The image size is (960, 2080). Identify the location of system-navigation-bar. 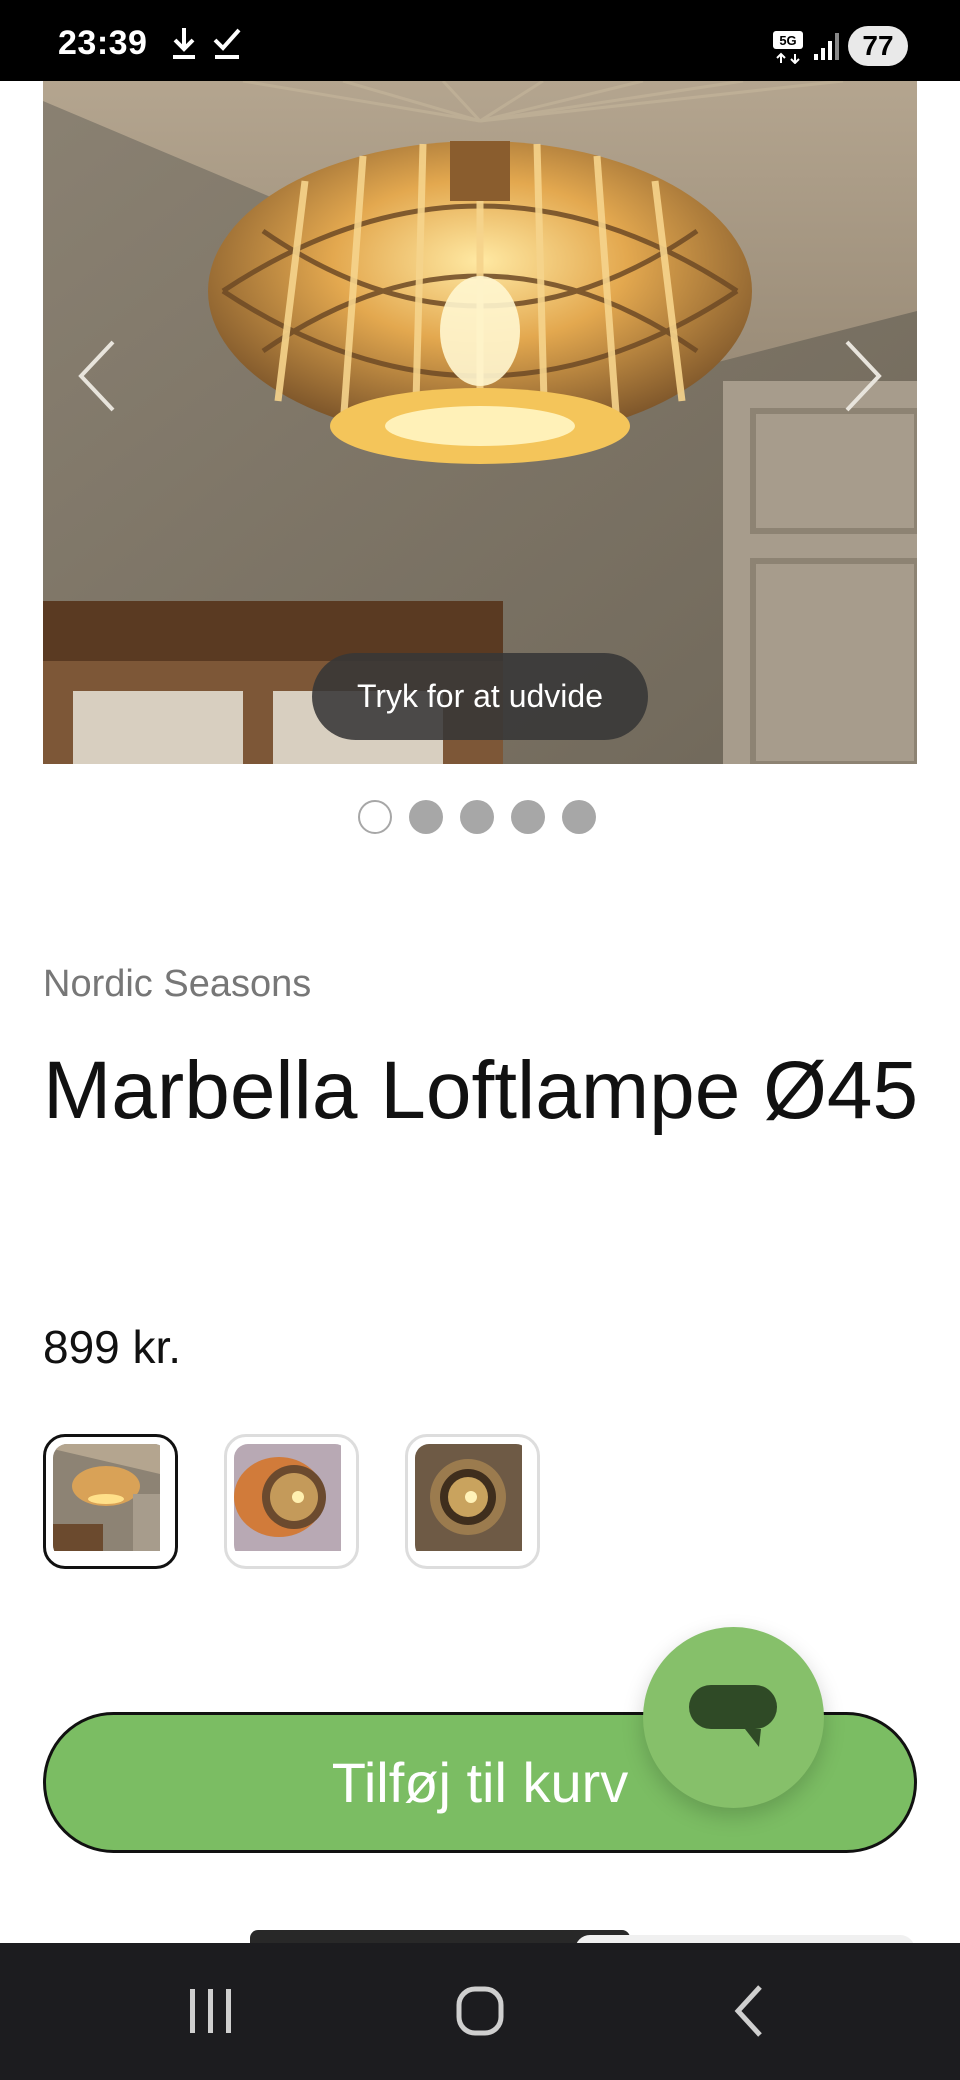
(480, 2011).